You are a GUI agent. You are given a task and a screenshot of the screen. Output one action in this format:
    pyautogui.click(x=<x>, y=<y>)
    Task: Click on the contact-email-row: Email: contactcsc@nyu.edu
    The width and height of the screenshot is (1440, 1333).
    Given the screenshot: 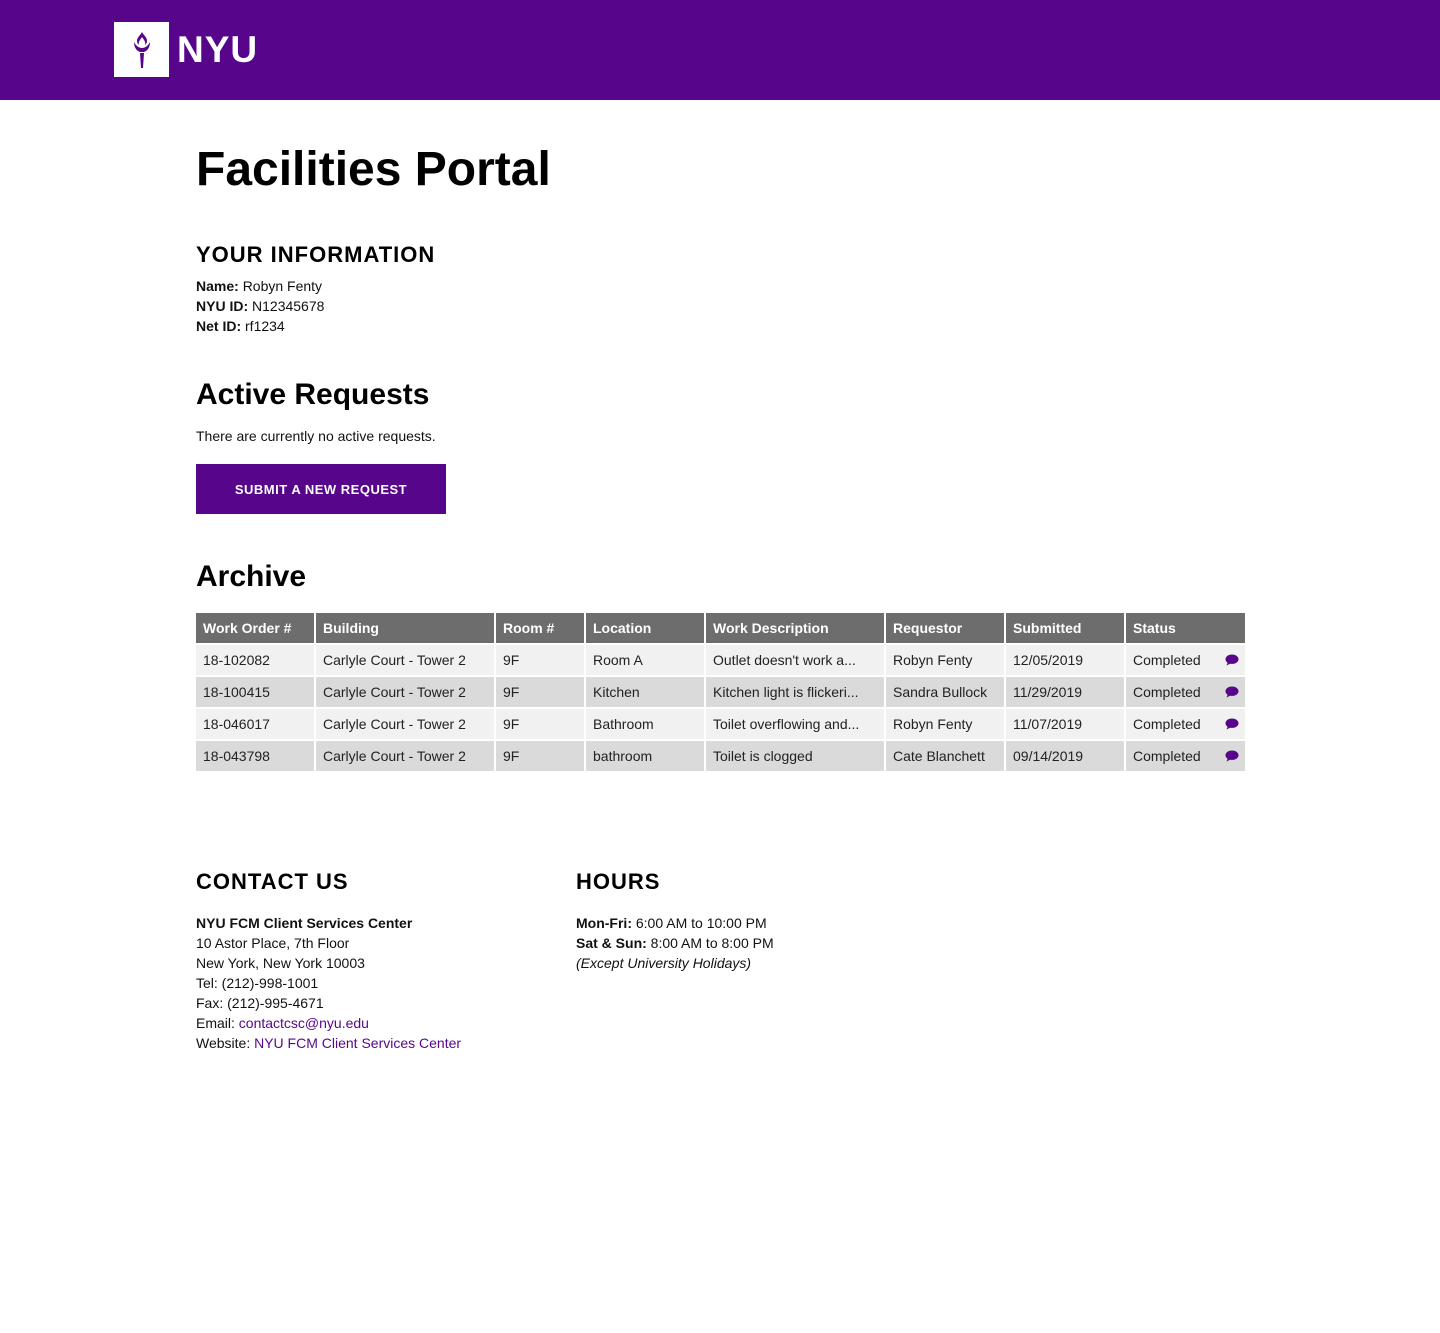 What is the action you would take?
    pyautogui.click(x=328, y=1023)
    